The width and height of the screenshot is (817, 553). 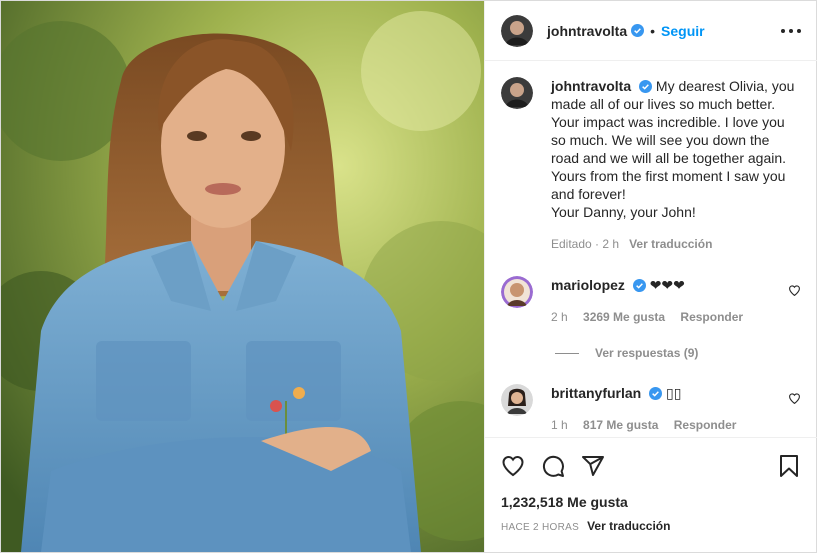 I want to click on share-button, so click(x=593, y=466).